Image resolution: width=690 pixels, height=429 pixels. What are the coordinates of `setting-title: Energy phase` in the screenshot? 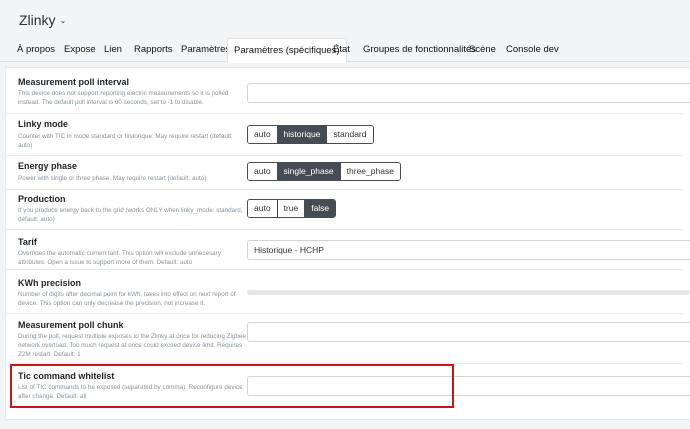 It's located at (48, 166).